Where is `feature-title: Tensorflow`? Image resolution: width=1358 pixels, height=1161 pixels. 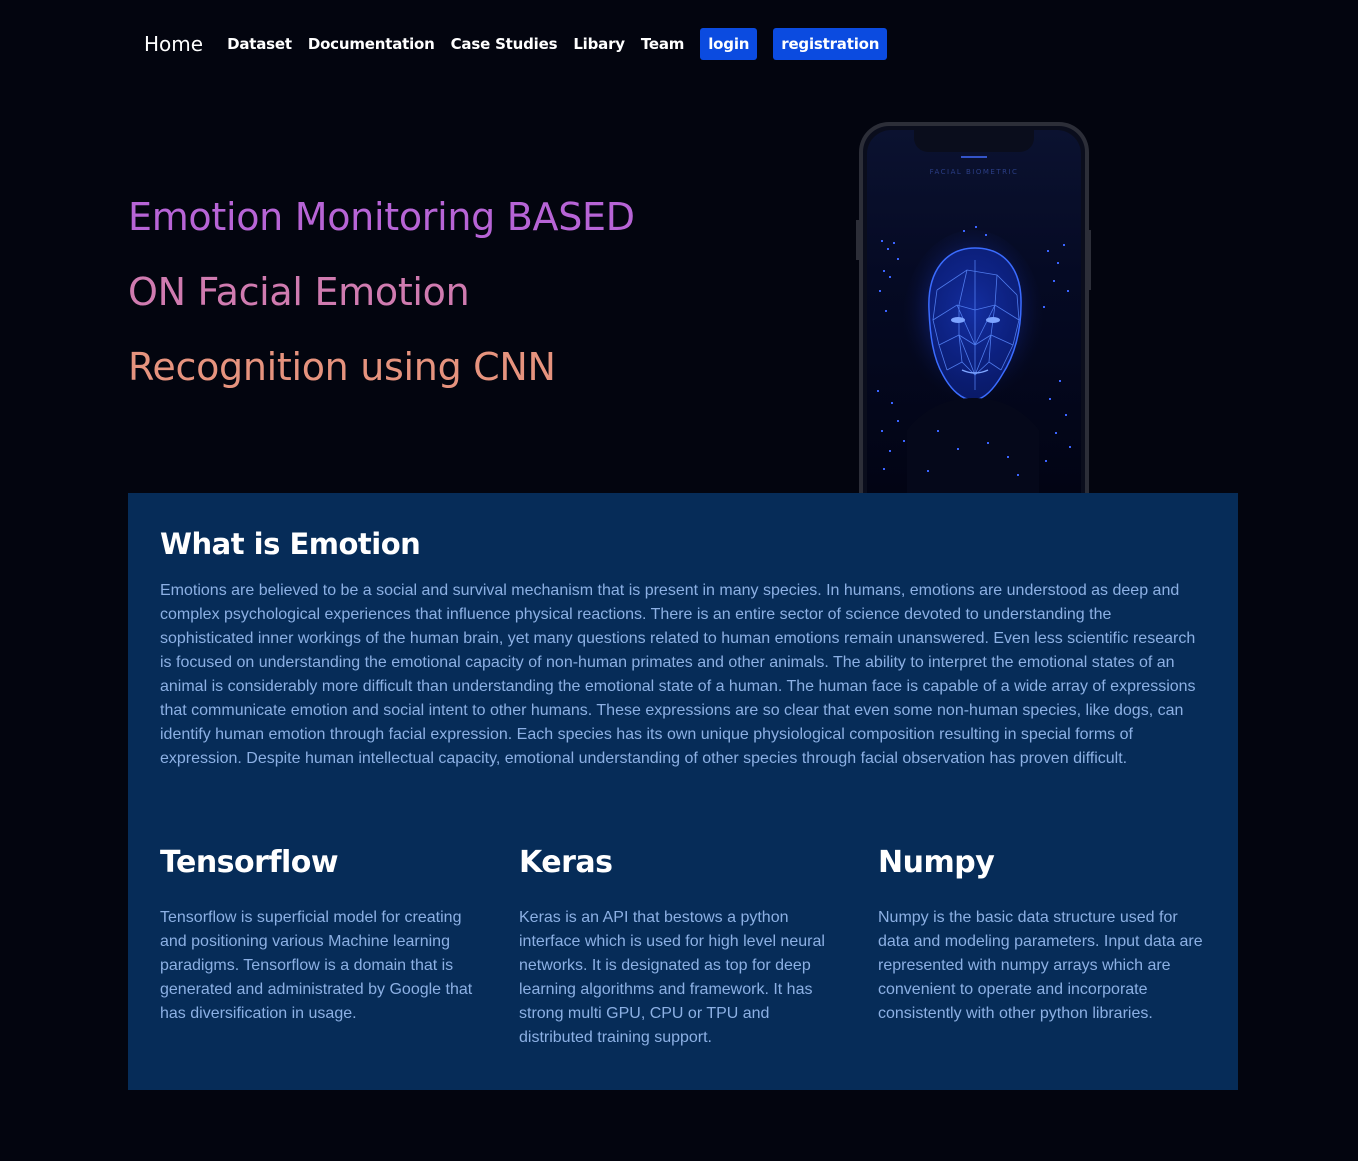 feature-title: Tensorflow is located at coordinates (249, 862).